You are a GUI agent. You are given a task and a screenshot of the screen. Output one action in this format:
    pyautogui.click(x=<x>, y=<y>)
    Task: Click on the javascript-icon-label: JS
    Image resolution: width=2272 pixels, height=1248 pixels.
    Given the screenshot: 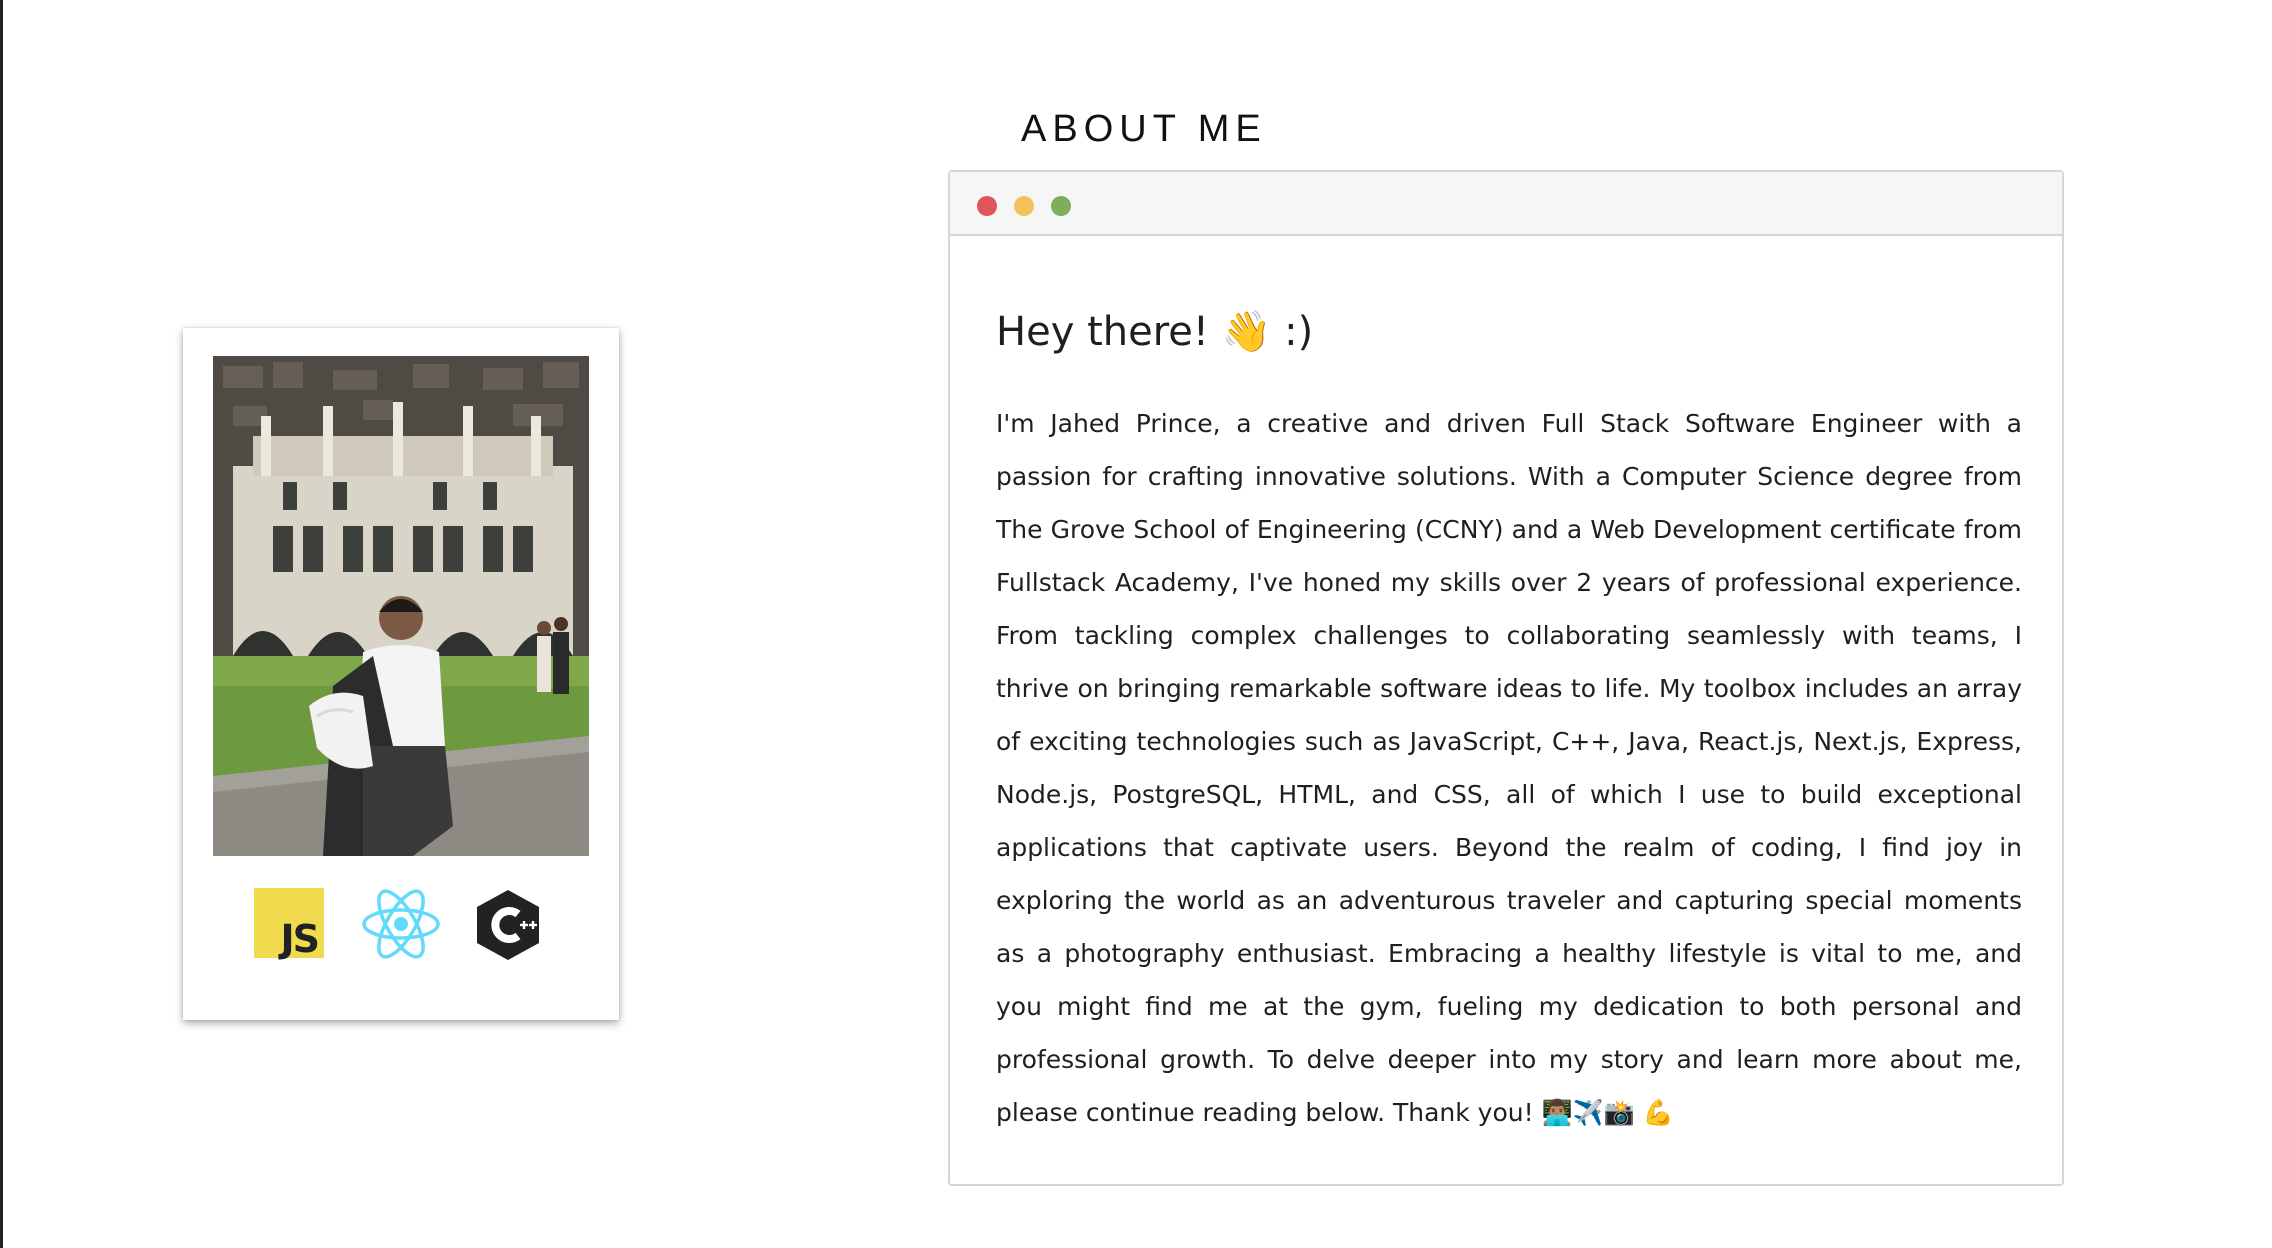 What is the action you would take?
    pyautogui.click(x=299, y=939)
    